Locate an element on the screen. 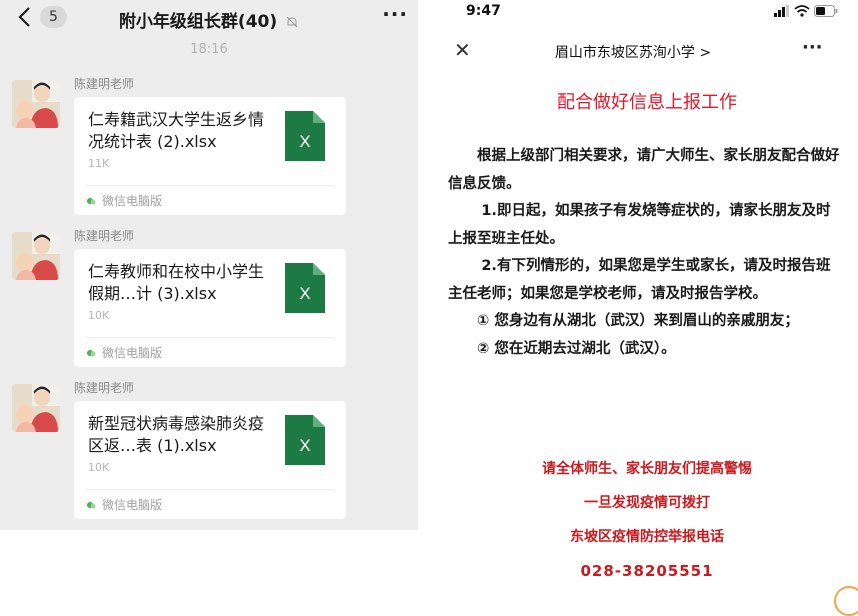 This screenshot has width=858, height=616. signal-icon is located at coordinates (781, 11).